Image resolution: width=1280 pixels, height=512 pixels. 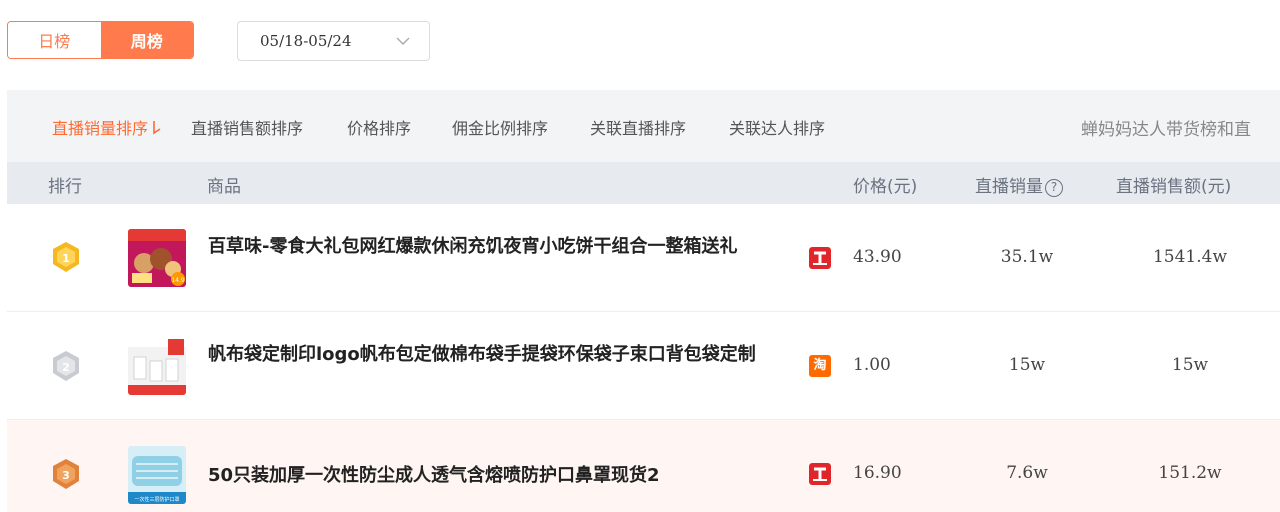 What do you see at coordinates (100, 128) in the screenshot?
I see `sort-live-sales-label: 直播销量排序` at bounding box center [100, 128].